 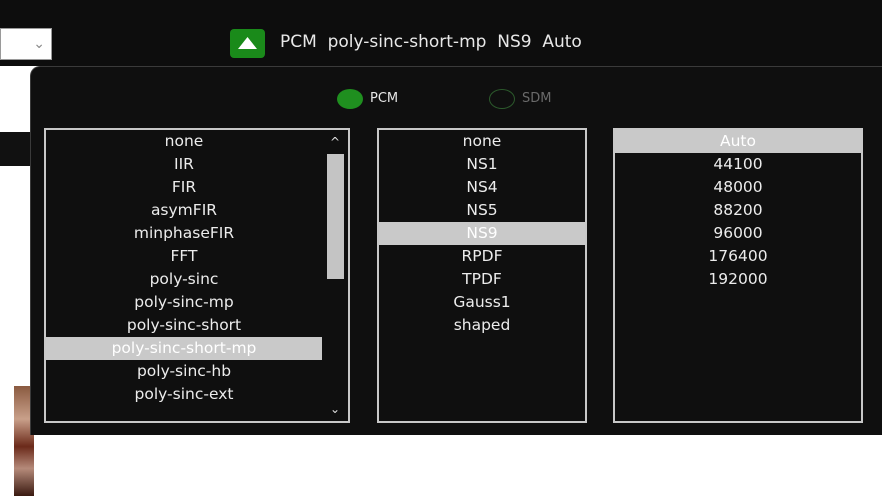 What do you see at coordinates (482, 325) in the screenshot?
I see `noise-shaping-list-item: shaped` at bounding box center [482, 325].